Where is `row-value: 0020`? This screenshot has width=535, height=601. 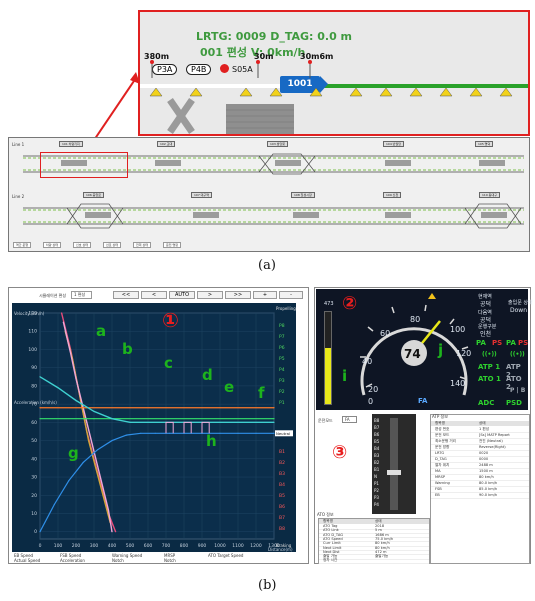
row-value: 0020 is located at coordinates (484, 453).